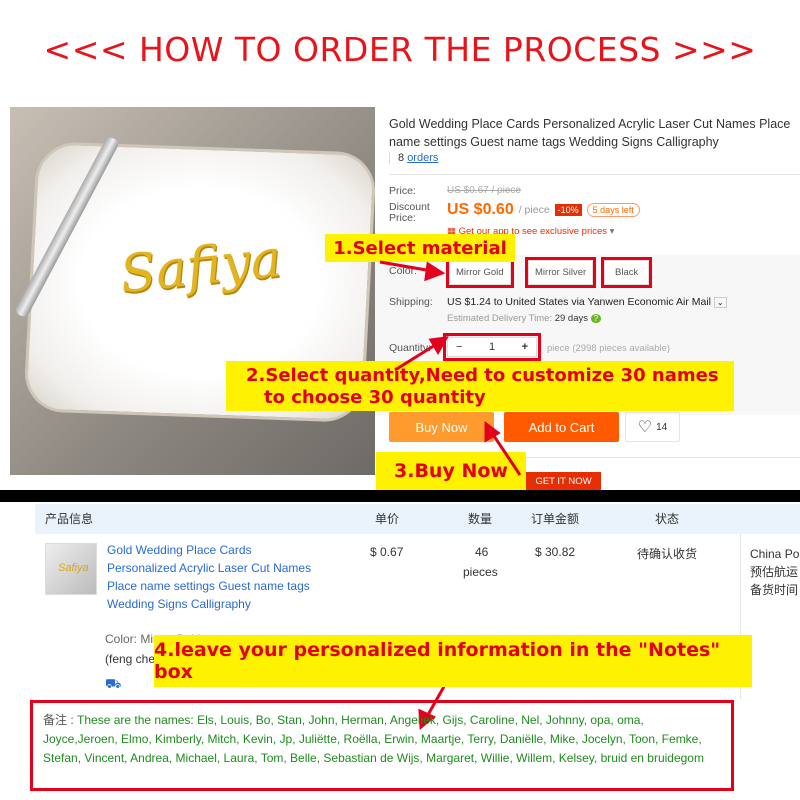 This screenshot has height=800, width=800. I want to click on order-table-header: 产品信息 单价 数量 订单金额 状态, so click(417, 519).